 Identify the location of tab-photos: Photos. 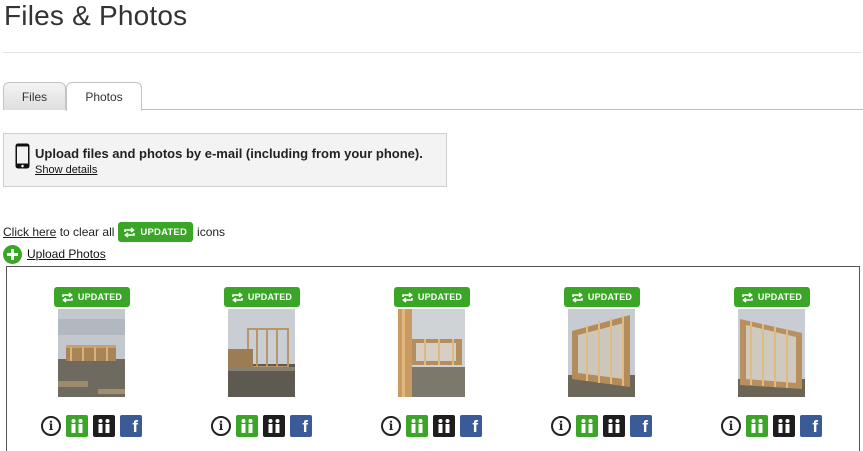
(104, 96).